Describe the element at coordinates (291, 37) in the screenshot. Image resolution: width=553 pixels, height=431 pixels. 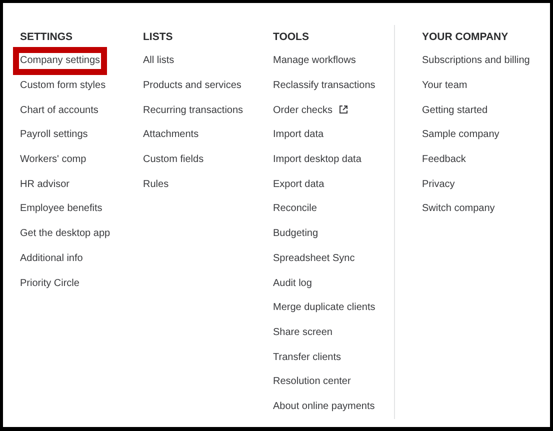
I see `column-heading: TOOLS` at that location.